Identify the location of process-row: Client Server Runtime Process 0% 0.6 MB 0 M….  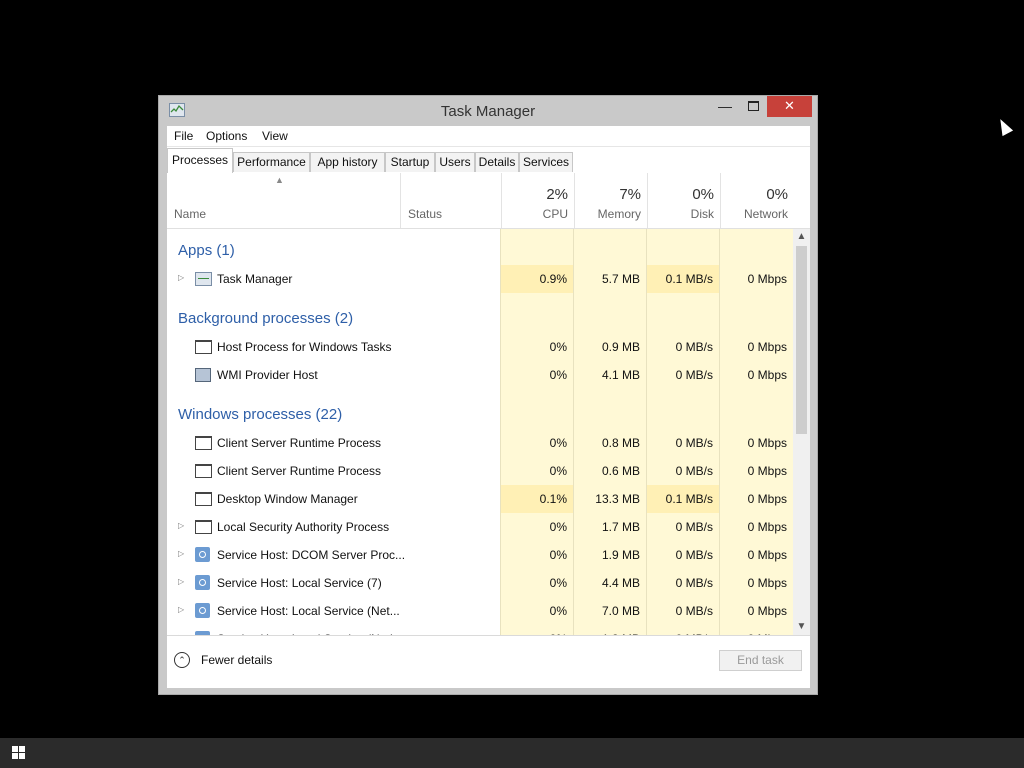
(480, 471).